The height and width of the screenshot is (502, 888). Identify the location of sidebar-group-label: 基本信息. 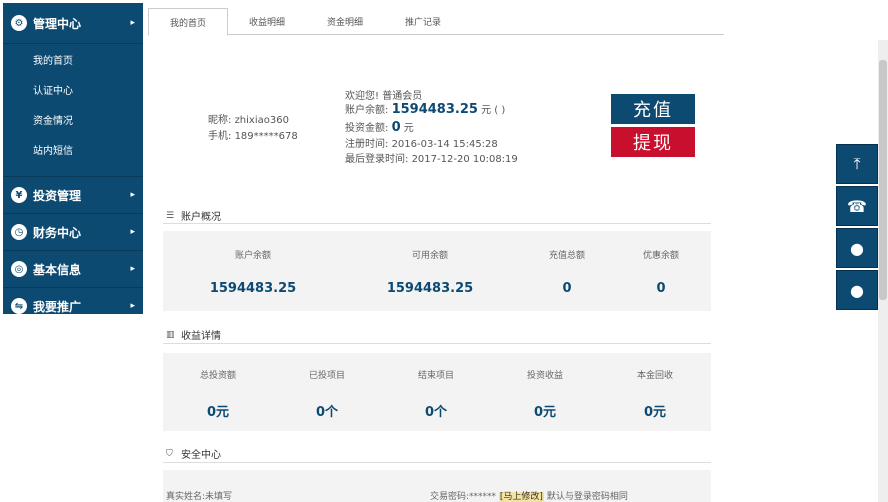
(57, 269).